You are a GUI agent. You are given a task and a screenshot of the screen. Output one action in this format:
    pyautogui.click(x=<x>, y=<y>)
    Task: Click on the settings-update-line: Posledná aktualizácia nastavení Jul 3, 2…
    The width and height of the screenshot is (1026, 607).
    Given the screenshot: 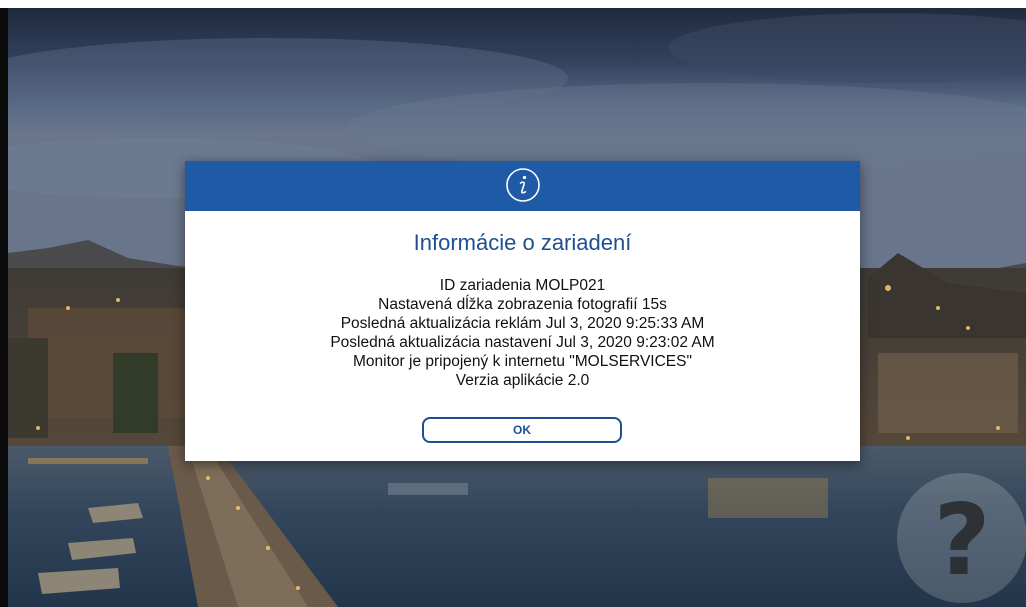 What is the action you would take?
    pyautogui.click(x=522, y=342)
    